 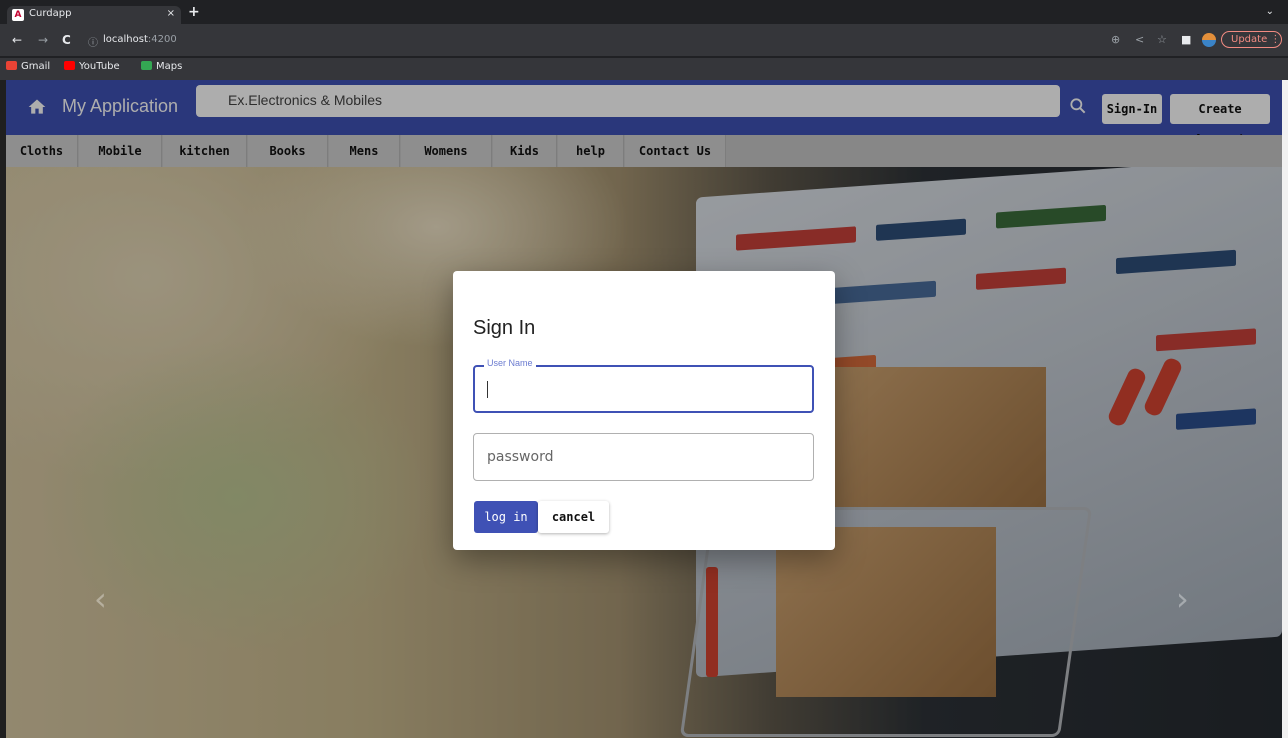 I want to click on forward-icon: →, so click(x=43, y=40).